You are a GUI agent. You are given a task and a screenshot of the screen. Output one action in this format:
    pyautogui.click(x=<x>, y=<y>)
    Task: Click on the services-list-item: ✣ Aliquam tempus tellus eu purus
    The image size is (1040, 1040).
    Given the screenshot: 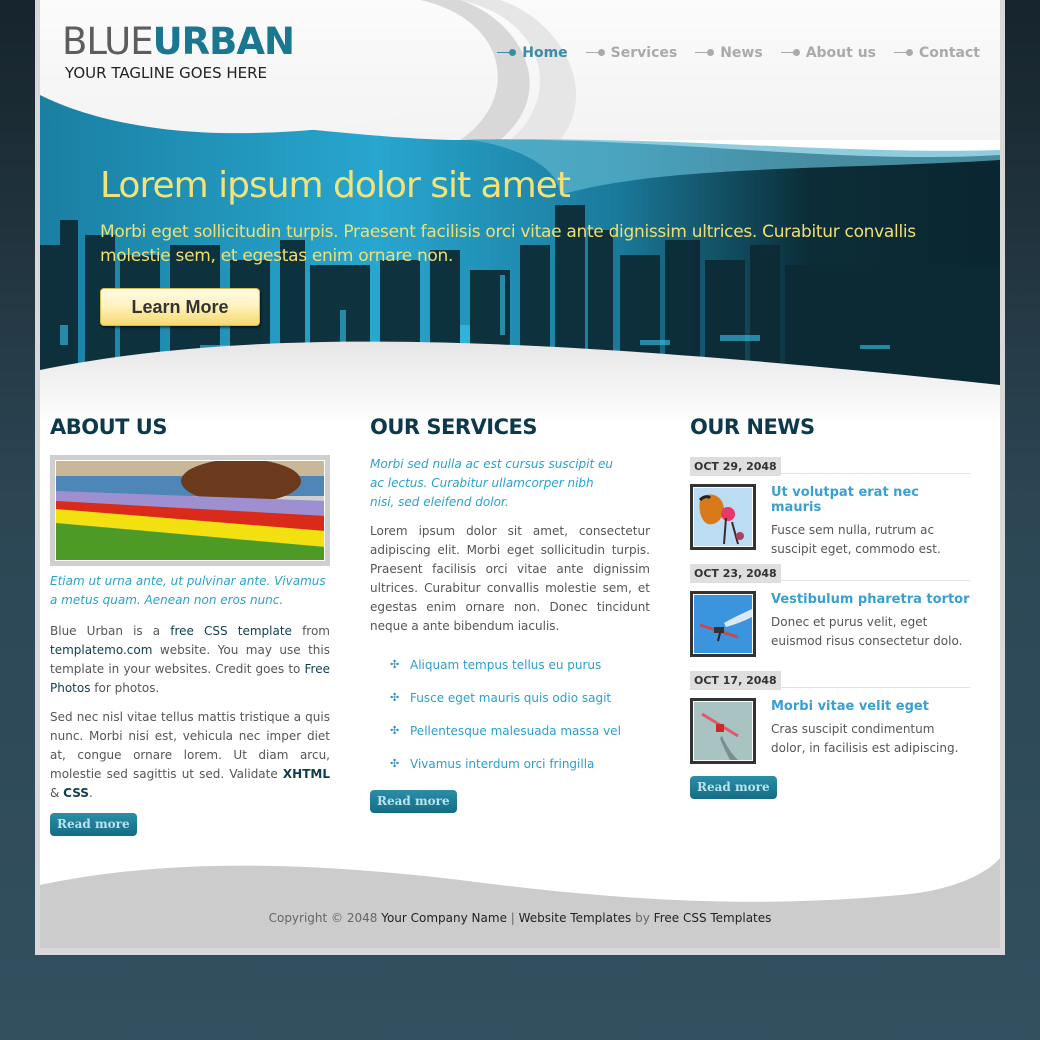 What is the action you would take?
    pyautogui.click(x=520, y=664)
    